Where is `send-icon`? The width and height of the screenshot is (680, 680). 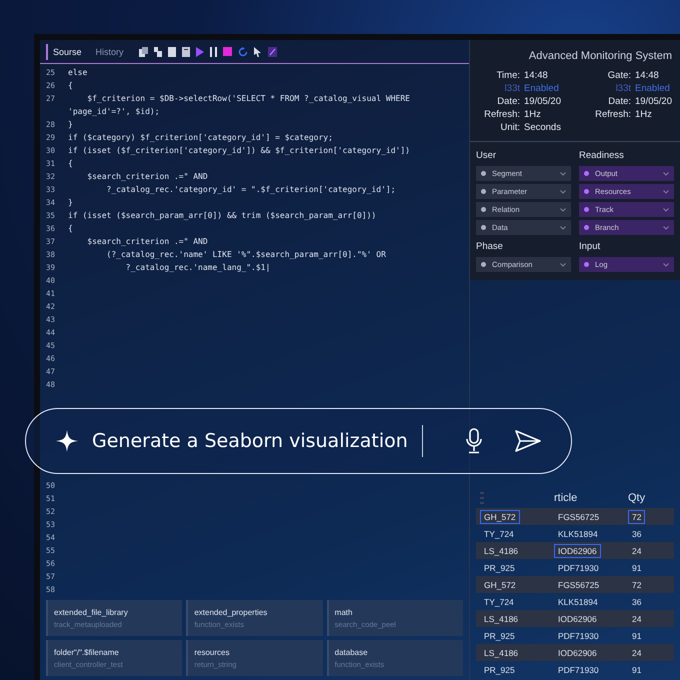
send-icon is located at coordinates (528, 441).